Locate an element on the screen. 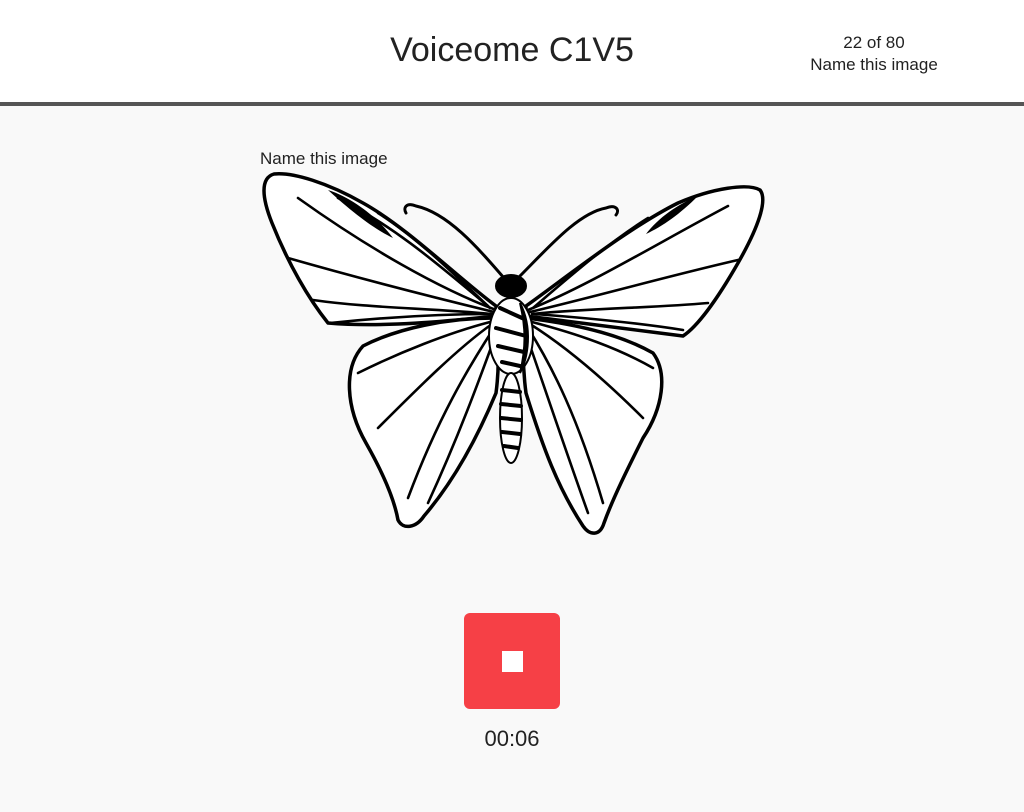  stop-recording-button is located at coordinates (512, 661).